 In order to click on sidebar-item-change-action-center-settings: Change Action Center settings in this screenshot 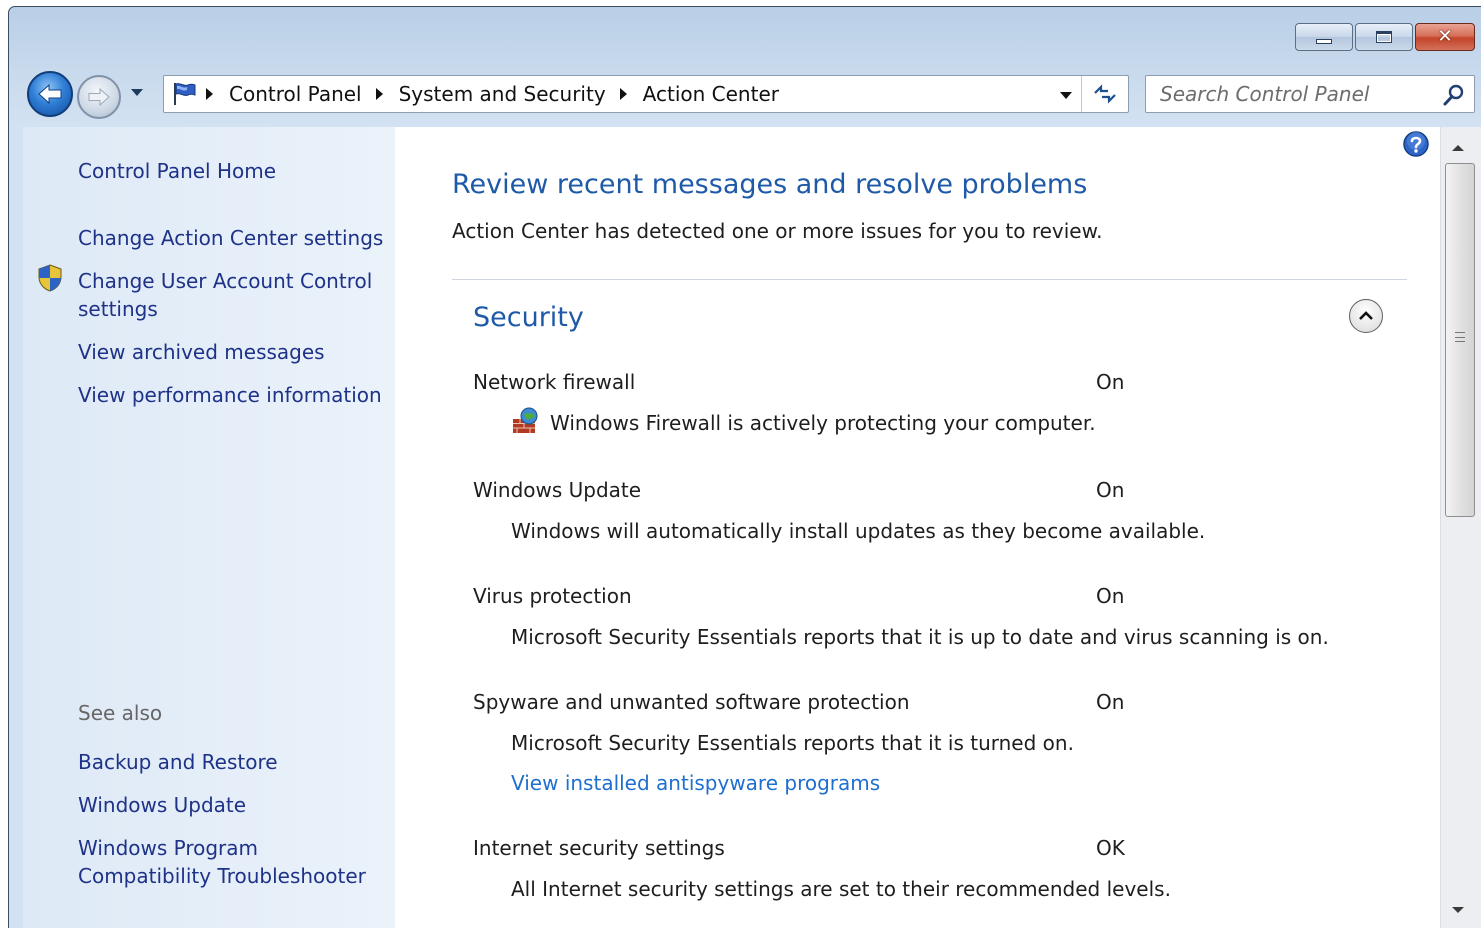, I will do `click(230, 238)`.